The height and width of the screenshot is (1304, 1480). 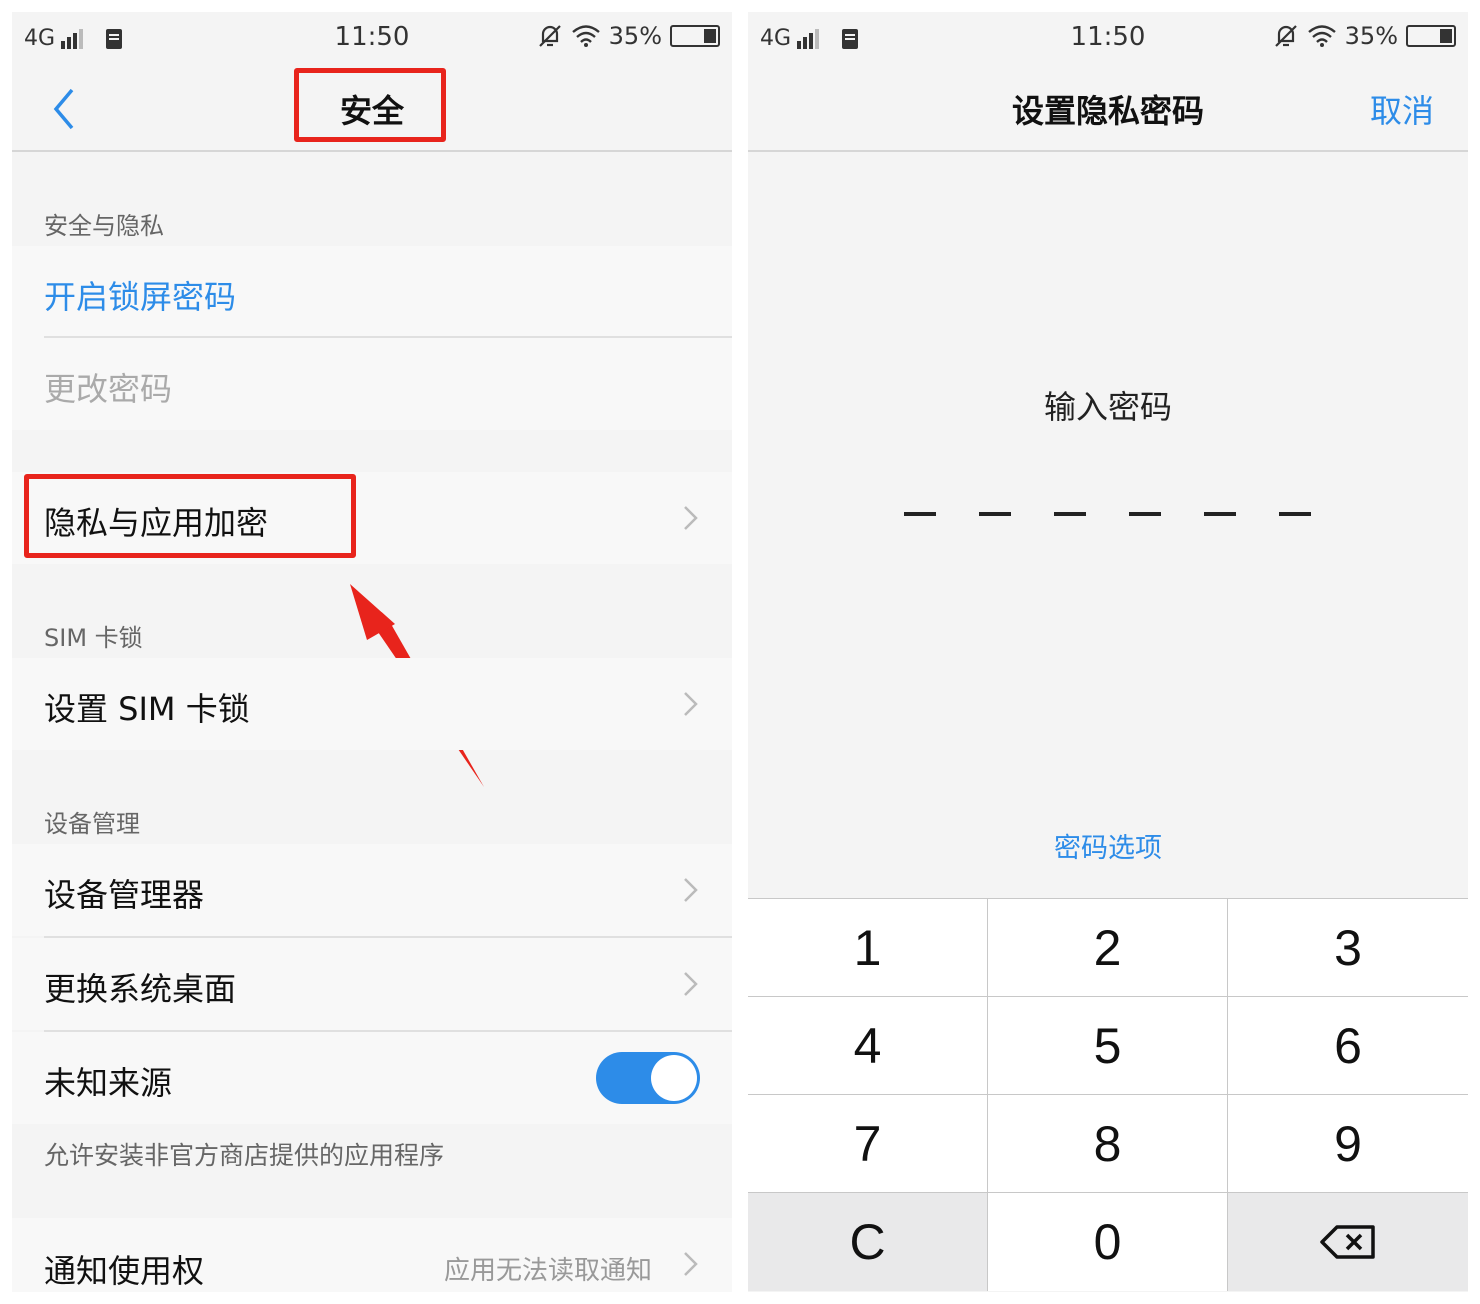 I want to click on title-bar: 设置隐私密码 取消, so click(x=1108, y=108).